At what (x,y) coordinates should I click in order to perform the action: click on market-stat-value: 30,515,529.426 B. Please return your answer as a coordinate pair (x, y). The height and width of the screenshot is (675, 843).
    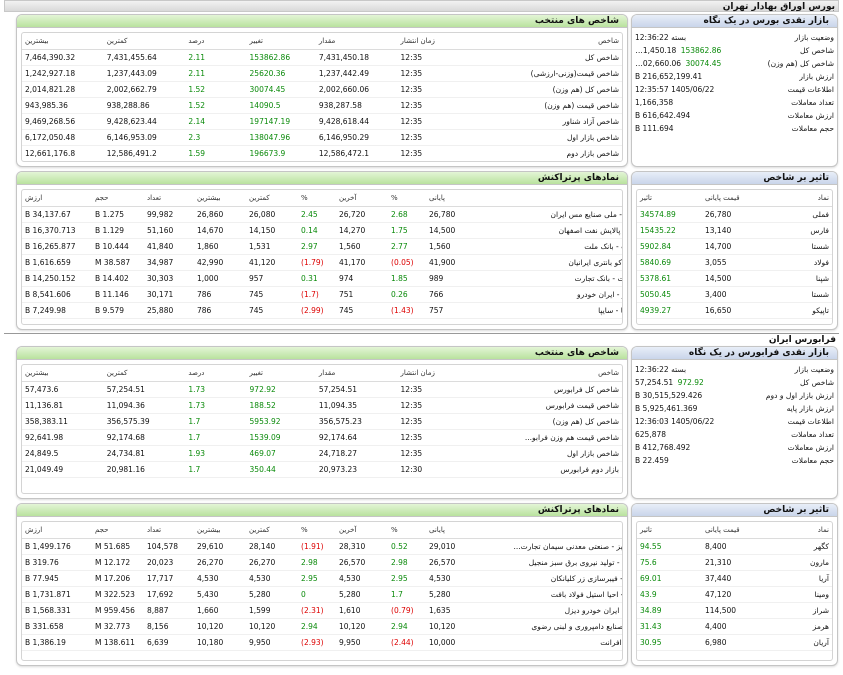
    Looking at the image, I should click on (678, 395).